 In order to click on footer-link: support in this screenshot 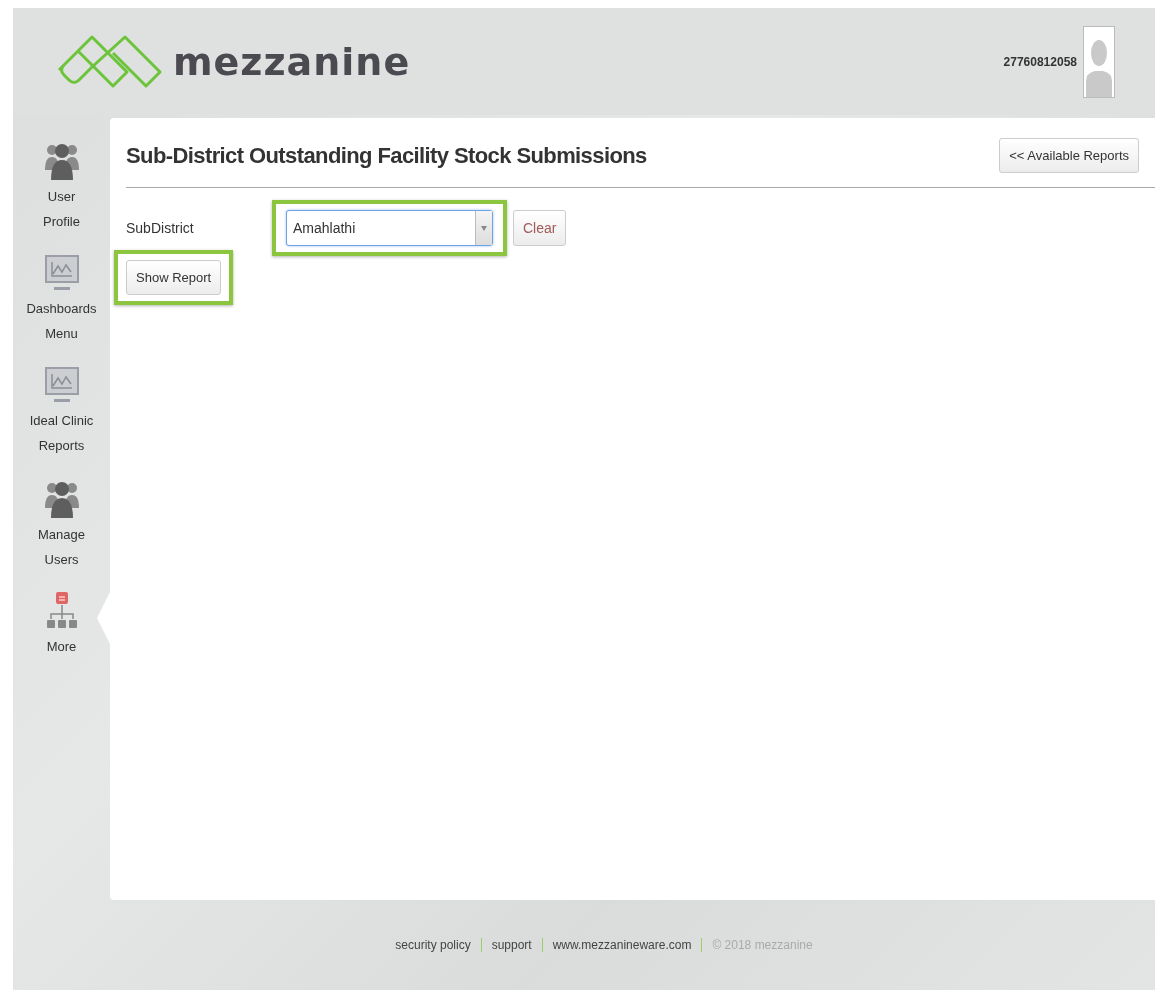, I will do `click(511, 945)`.